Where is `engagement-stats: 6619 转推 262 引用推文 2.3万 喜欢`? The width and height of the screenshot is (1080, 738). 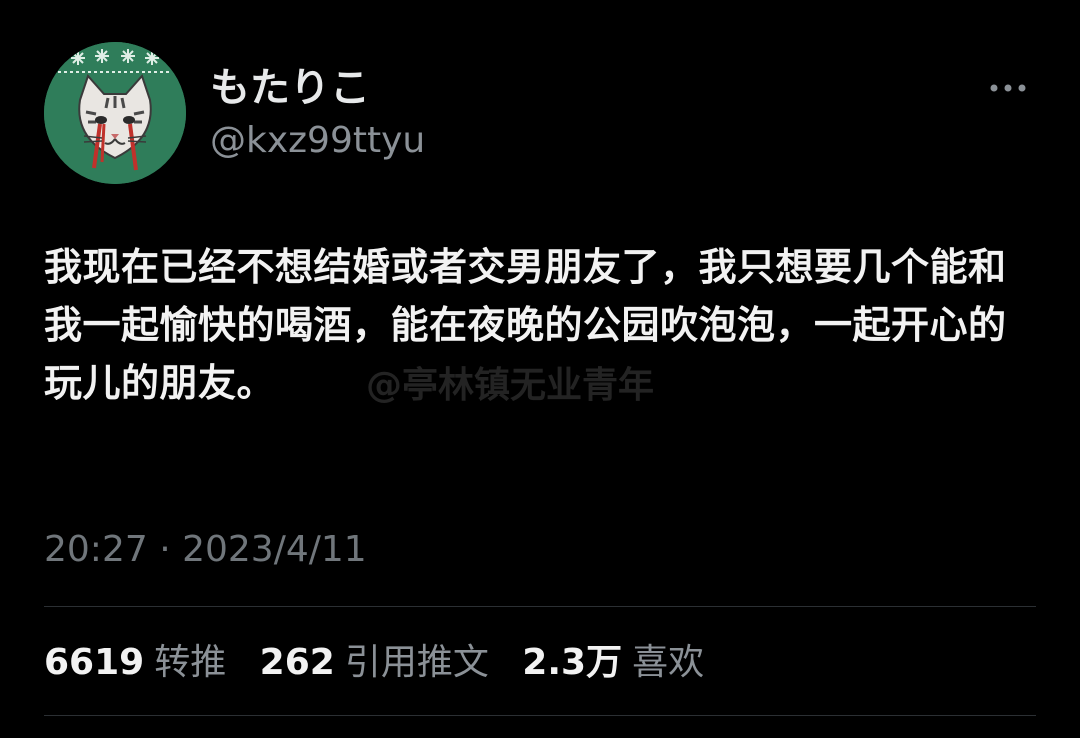
engagement-stats: 6619 转推 262 引用推文 2.3万 喜欢 is located at coordinates (385, 663).